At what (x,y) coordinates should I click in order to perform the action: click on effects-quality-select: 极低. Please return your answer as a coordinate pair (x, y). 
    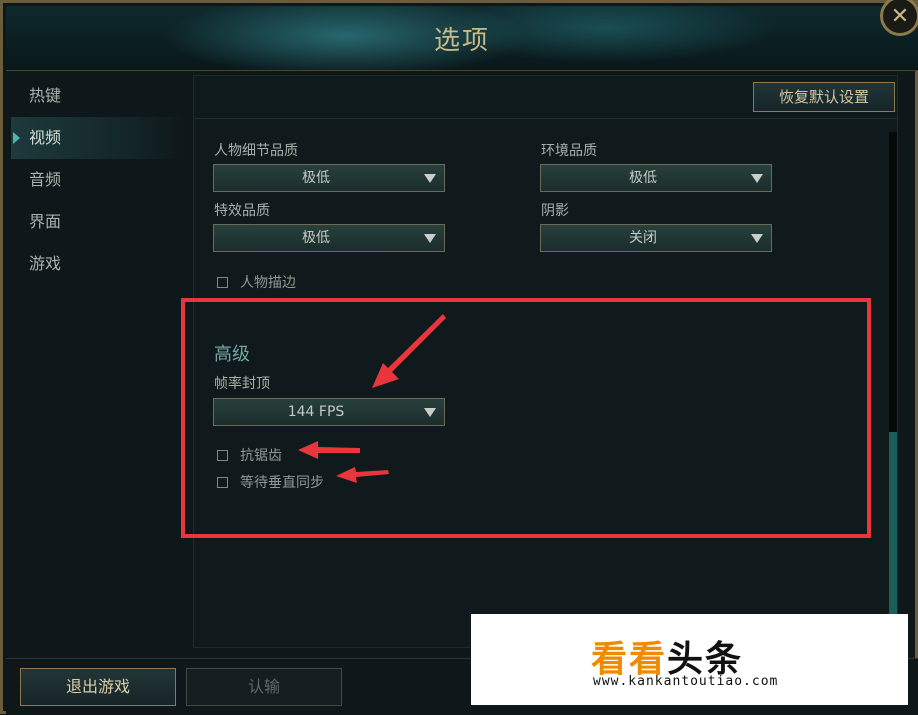
    Looking at the image, I should click on (329, 238).